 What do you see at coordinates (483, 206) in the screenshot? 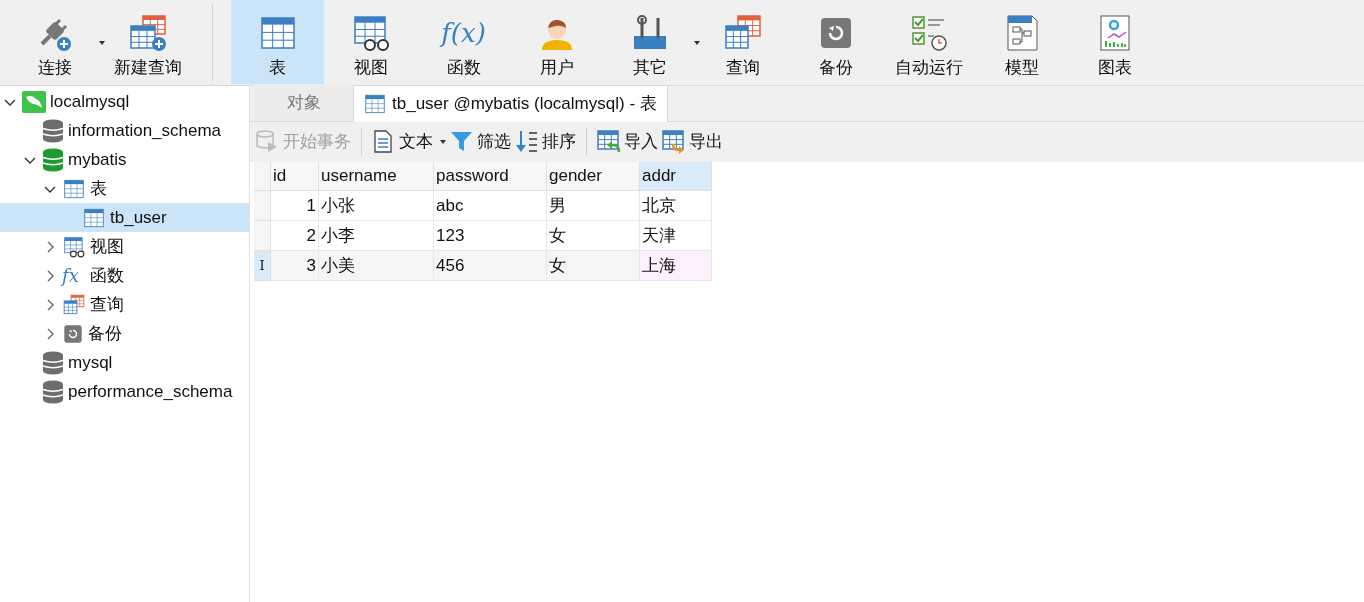
I see `table-row: 1 小张 abc 男 北京` at bounding box center [483, 206].